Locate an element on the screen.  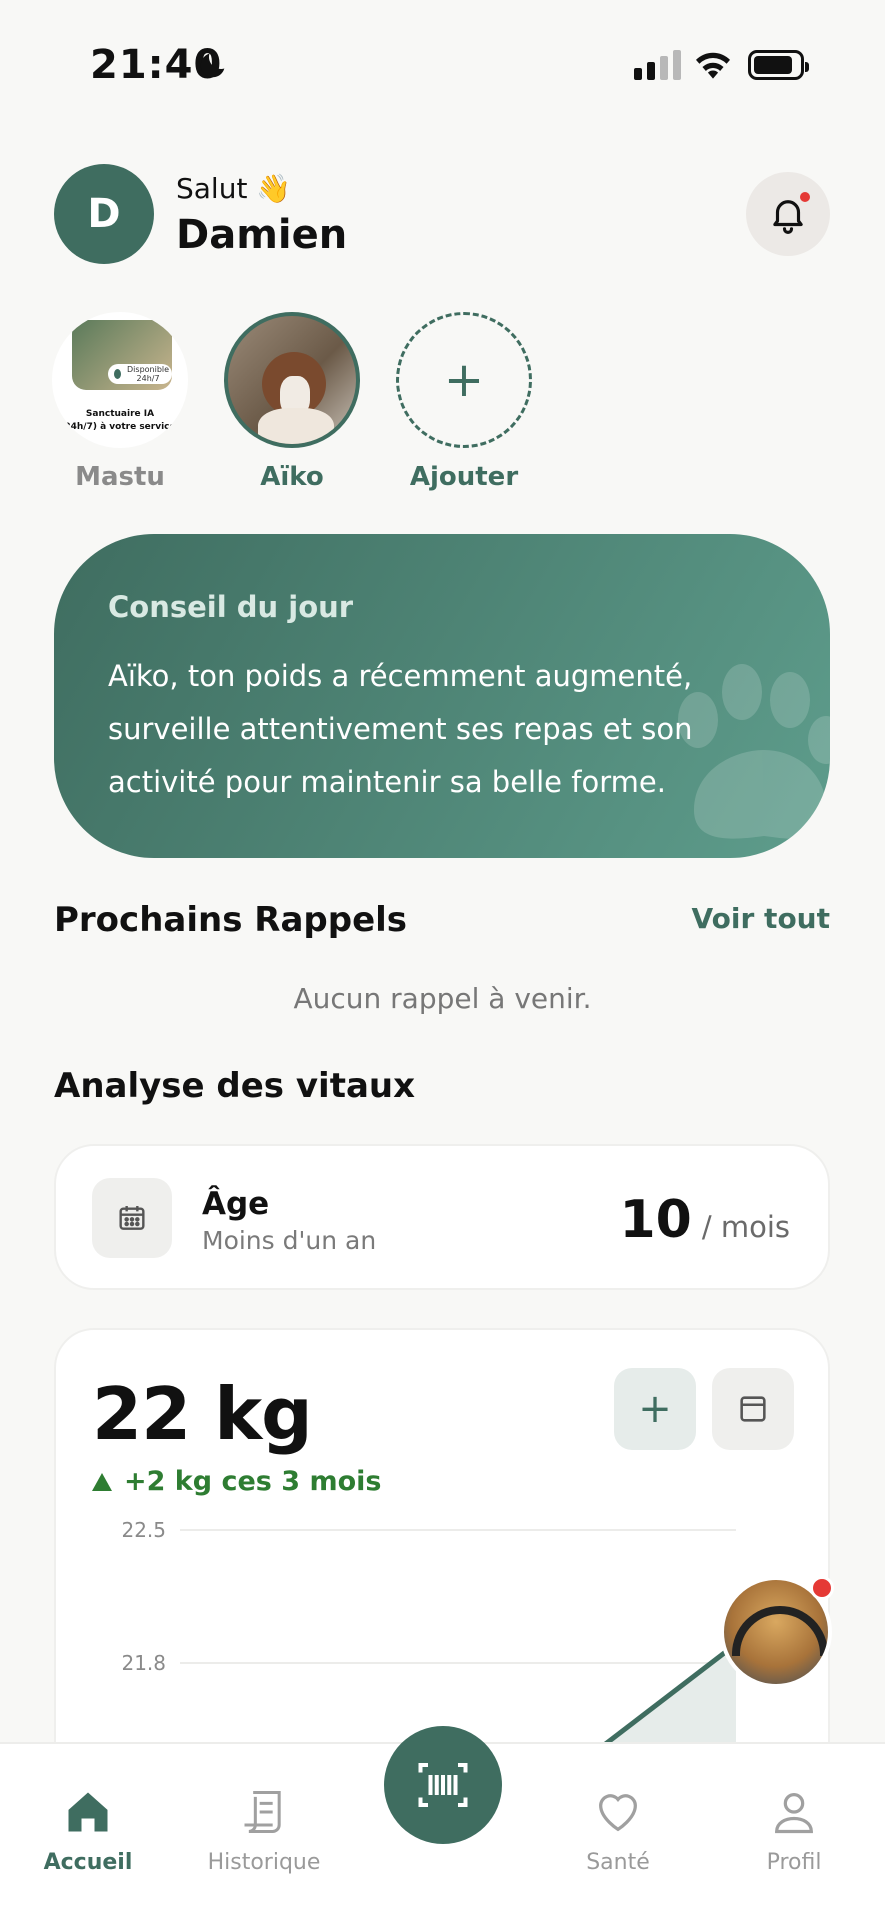
cellular-signal-icon is located at coordinates (657, 65).